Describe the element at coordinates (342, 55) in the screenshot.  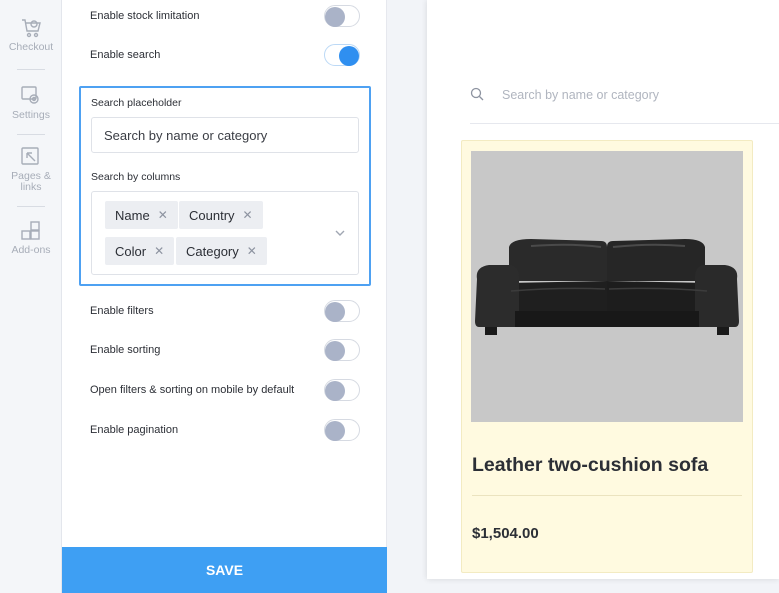
I see `search-toggle` at that location.